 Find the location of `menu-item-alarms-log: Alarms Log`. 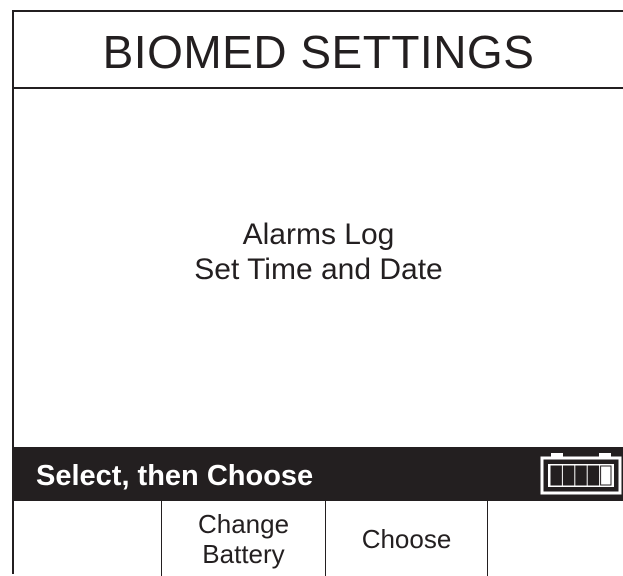

menu-item-alarms-log: Alarms Log is located at coordinates (318, 234).